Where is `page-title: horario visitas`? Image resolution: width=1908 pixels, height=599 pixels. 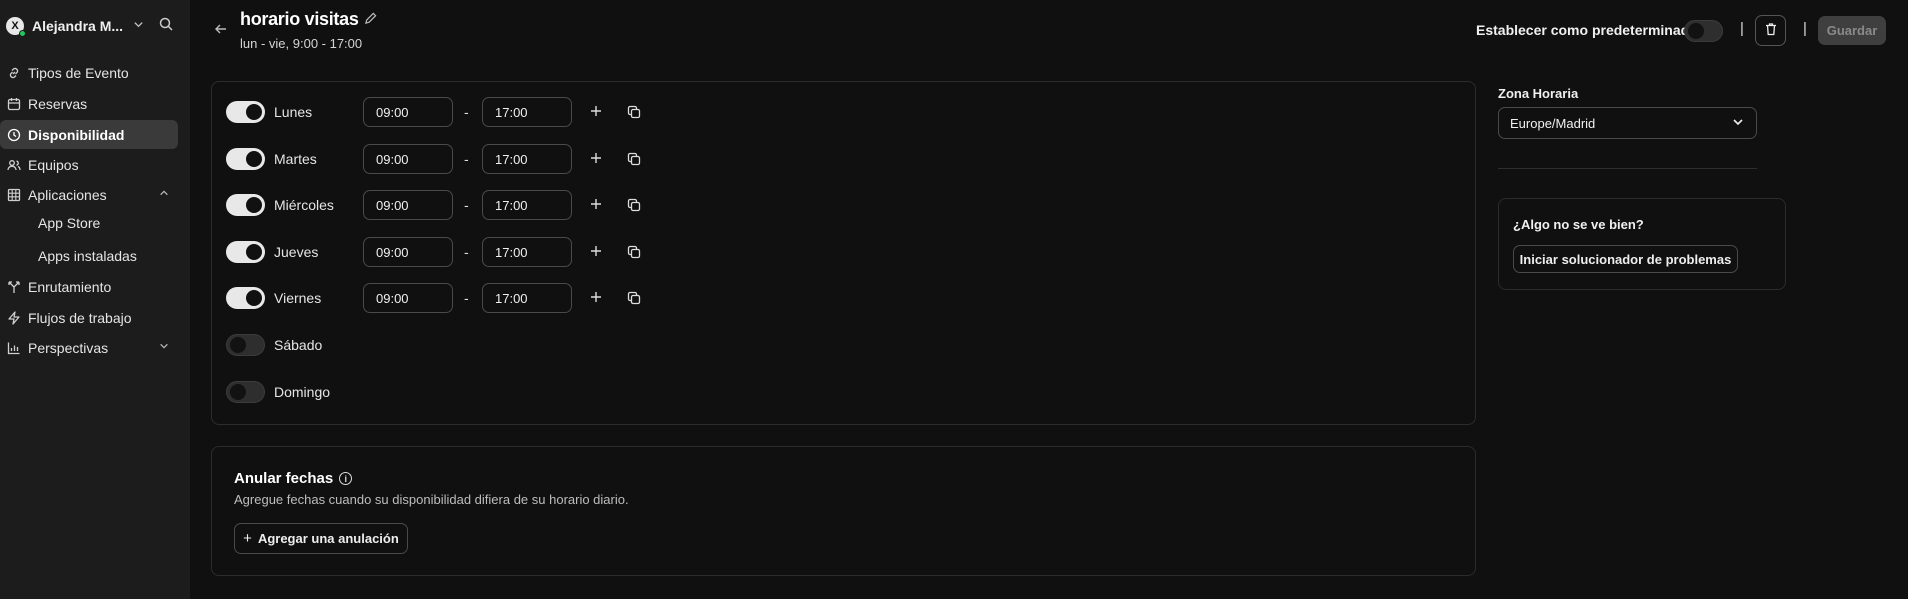 page-title: horario visitas is located at coordinates (308, 19).